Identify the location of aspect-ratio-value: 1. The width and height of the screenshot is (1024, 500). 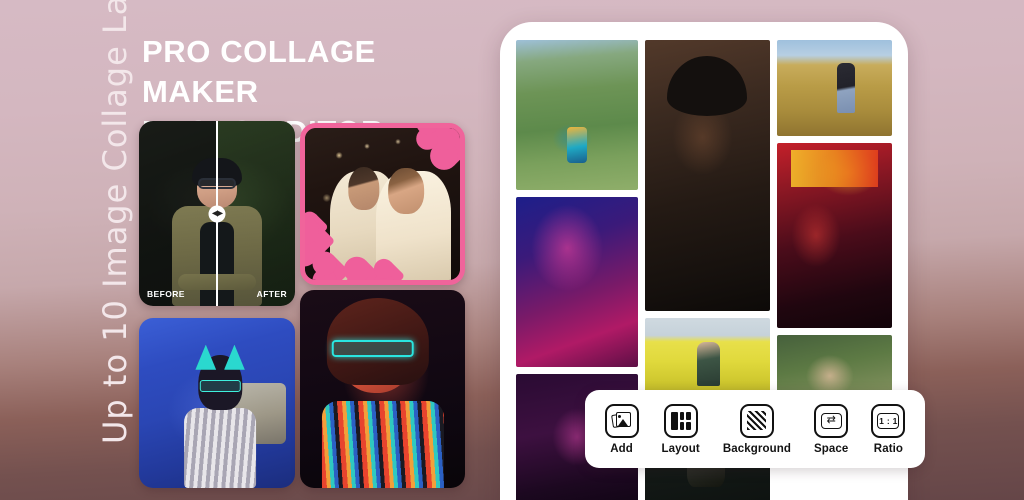
(888, 420).